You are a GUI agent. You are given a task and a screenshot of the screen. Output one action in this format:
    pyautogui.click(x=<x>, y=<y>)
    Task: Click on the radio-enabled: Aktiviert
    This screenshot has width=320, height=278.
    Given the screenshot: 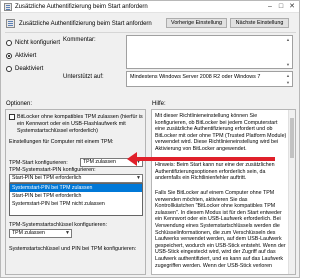 What is the action you would take?
    pyautogui.click(x=21, y=56)
    